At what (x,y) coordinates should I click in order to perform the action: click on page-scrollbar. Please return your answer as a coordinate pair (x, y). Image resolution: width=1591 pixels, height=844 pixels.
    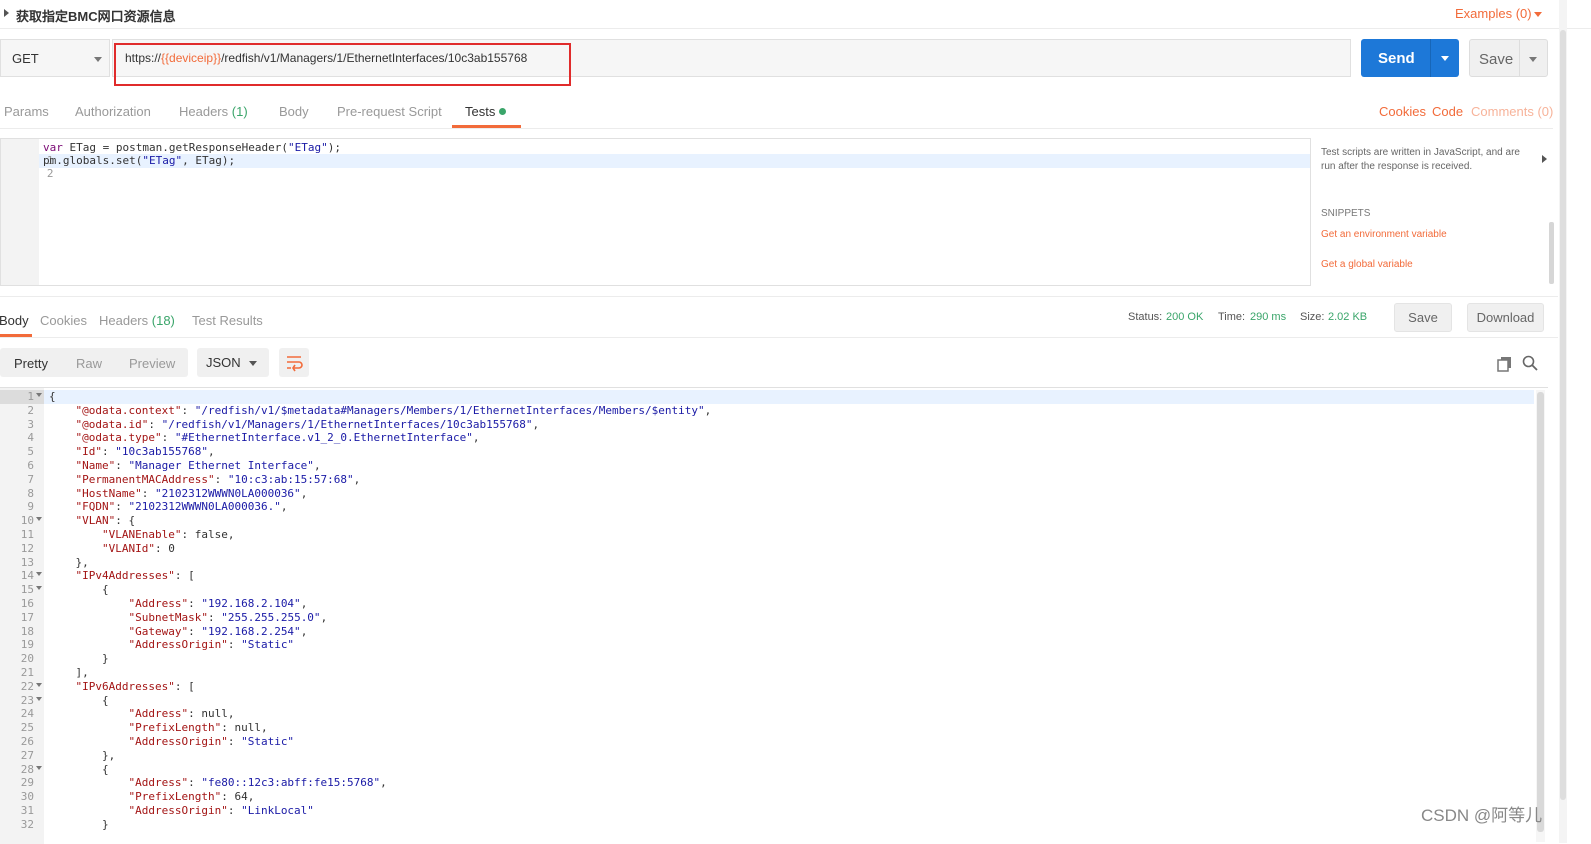
    Looking at the image, I should click on (1563, 415).